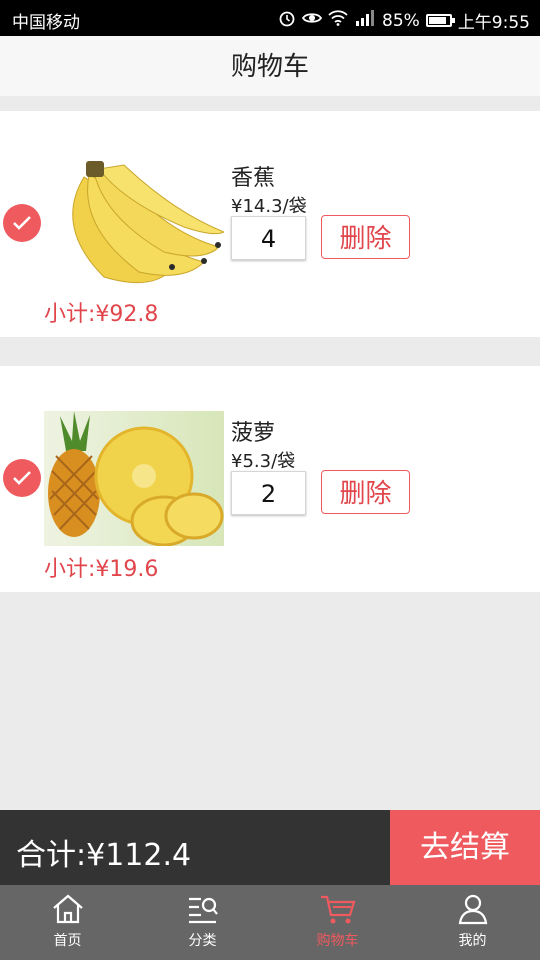 This screenshot has width=540, height=960. Describe the element at coordinates (493, 23) in the screenshot. I see `clock: 上午9:55` at that location.